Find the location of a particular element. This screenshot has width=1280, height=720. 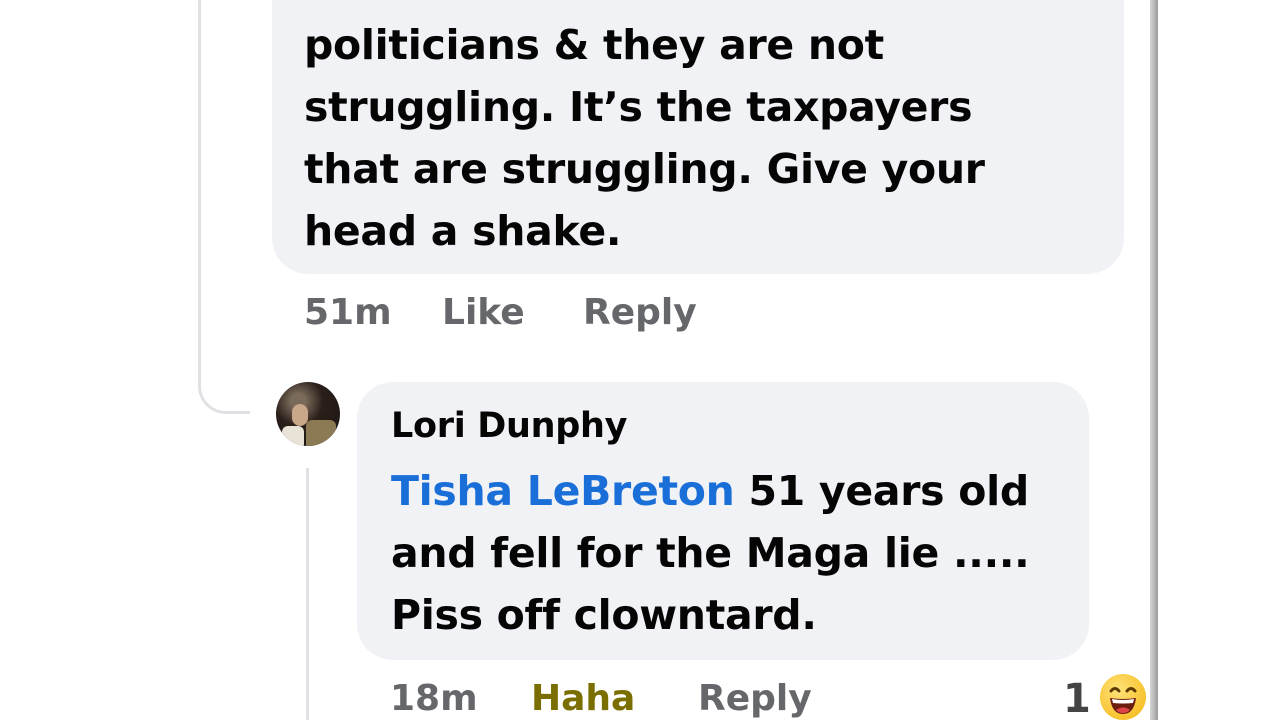

comment-timestamp: 51m is located at coordinates (348, 312).